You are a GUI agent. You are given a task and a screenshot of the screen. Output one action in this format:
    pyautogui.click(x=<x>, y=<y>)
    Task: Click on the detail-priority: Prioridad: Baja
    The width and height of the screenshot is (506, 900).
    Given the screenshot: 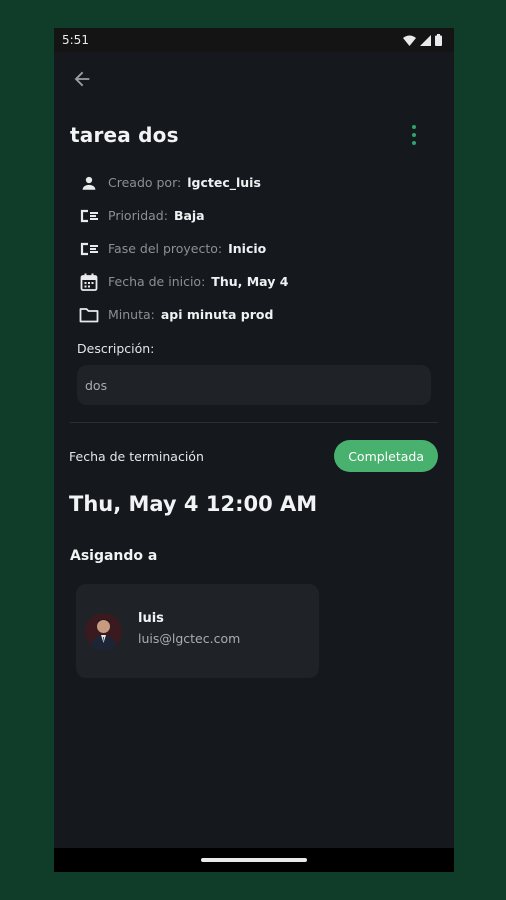 What is the action you would take?
    pyautogui.click(x=266, y=215)
    